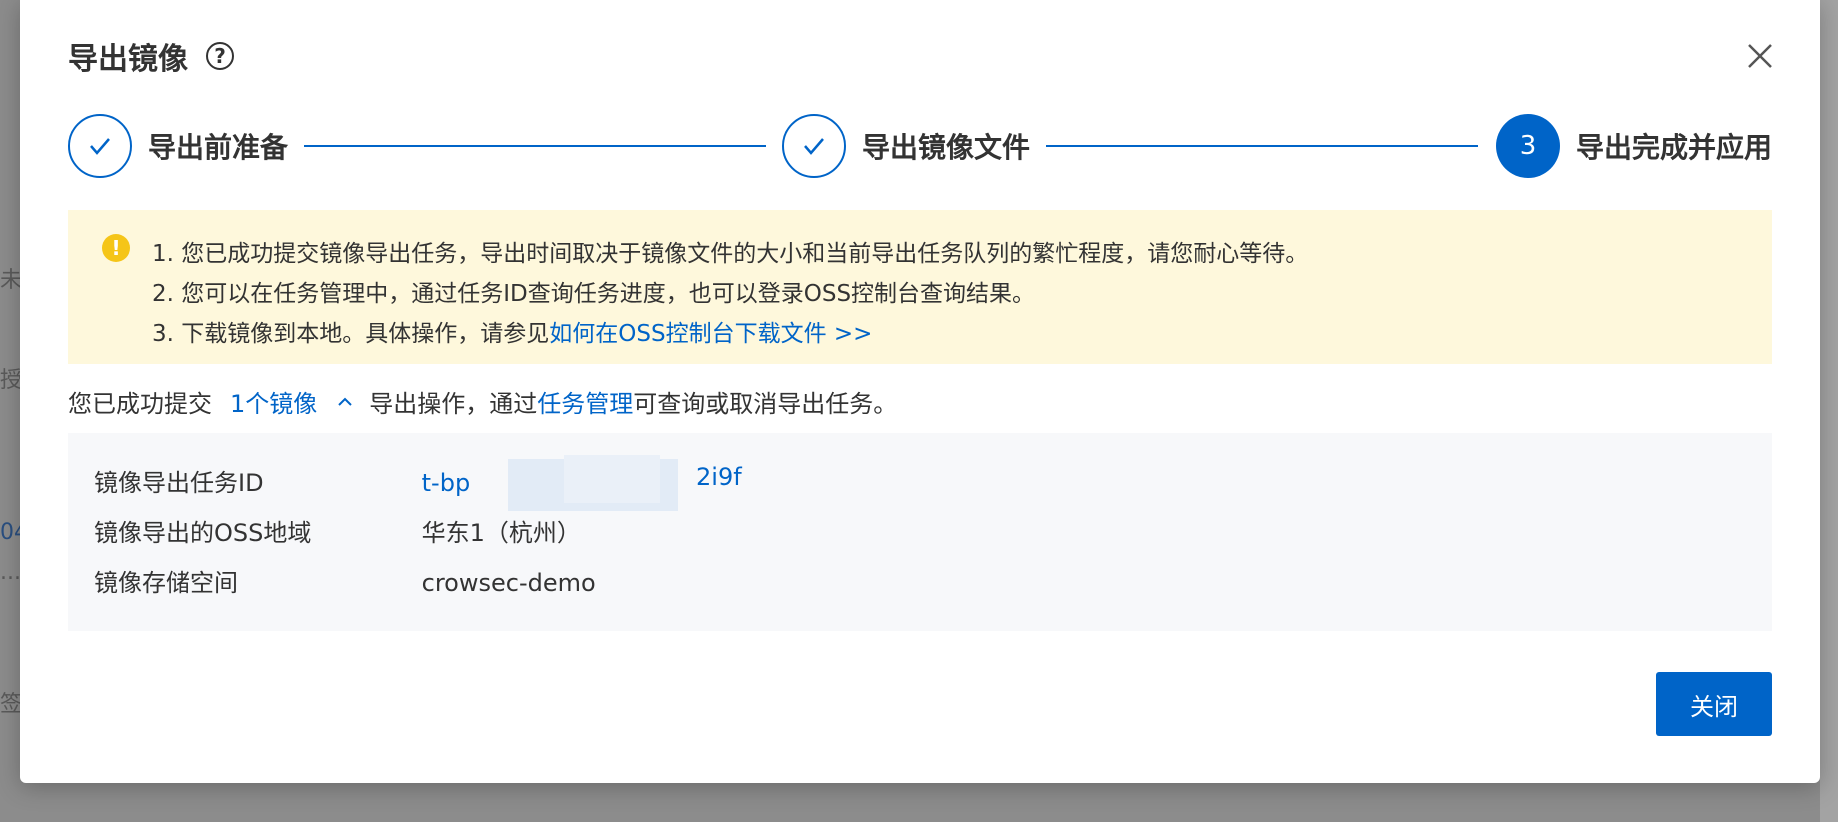 This screenshot has height=822, width=1838. I want to click on background-text: 授, so click(11, 380).